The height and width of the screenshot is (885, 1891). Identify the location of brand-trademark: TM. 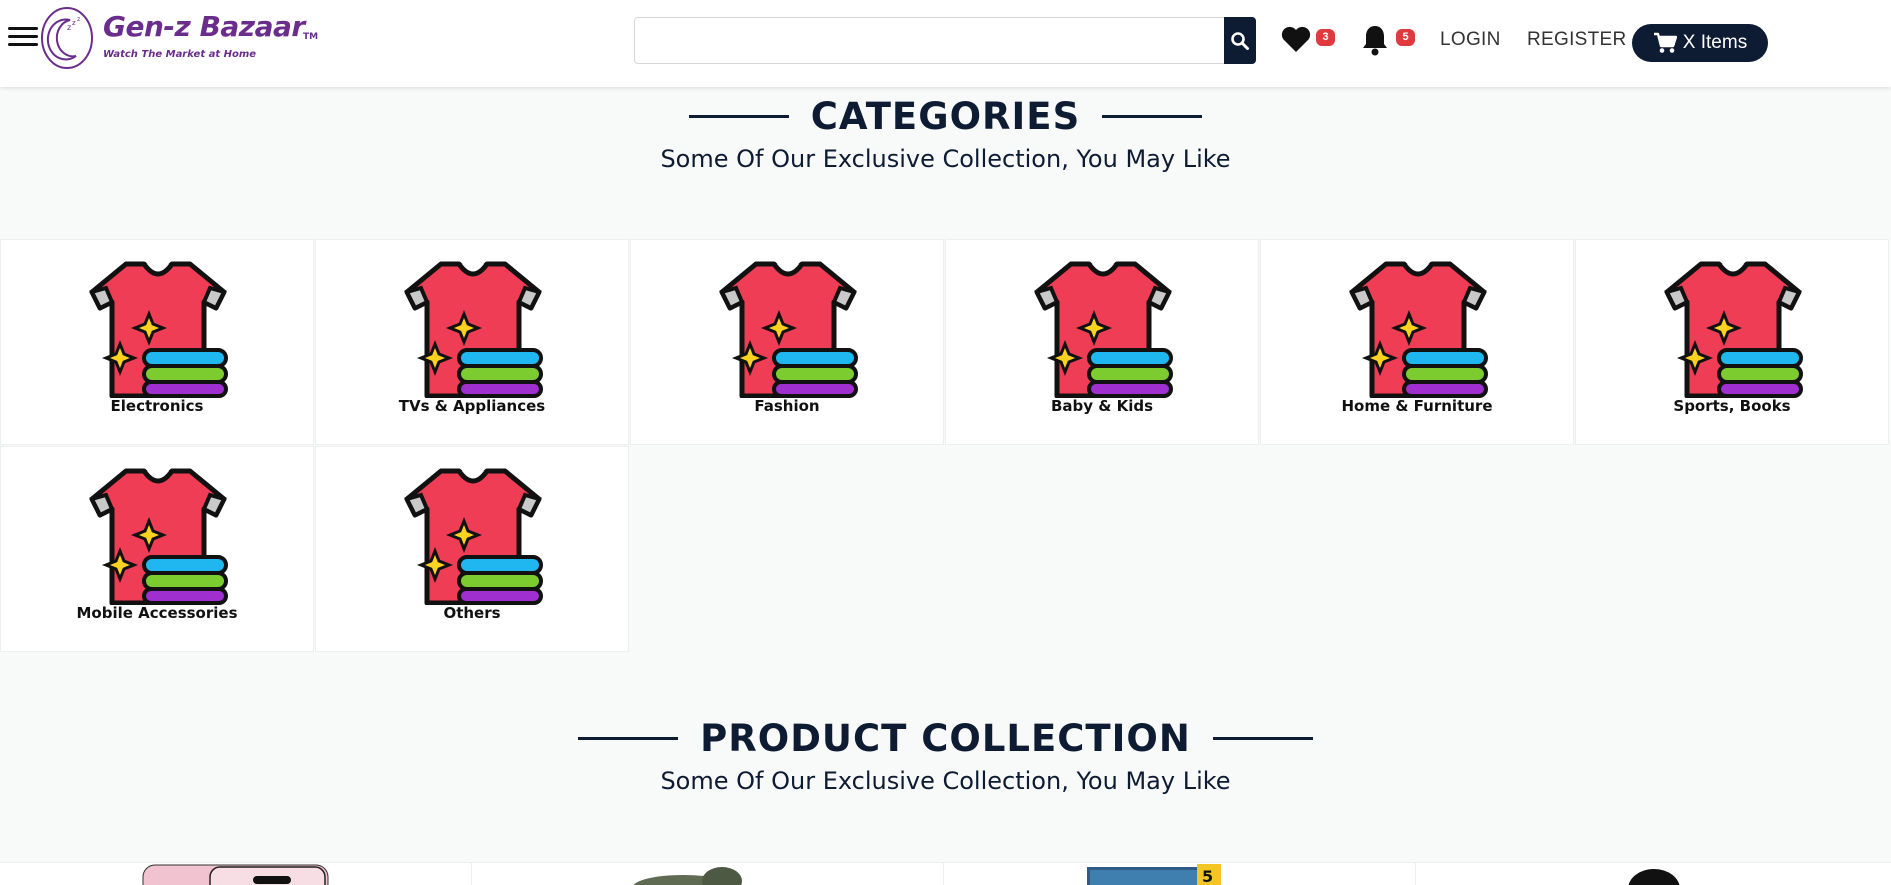
(311, 37).